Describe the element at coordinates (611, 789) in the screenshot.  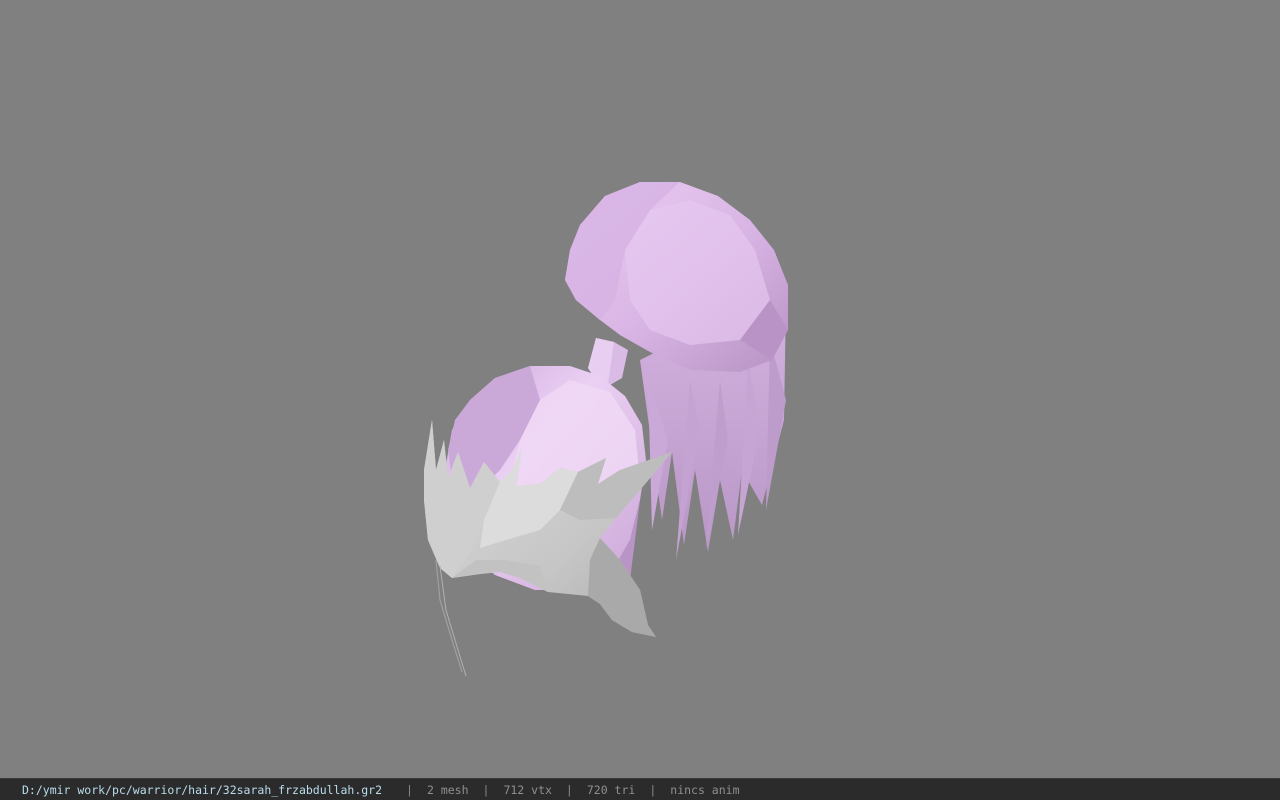
I see `triangle-count: 720 tri` at that location.